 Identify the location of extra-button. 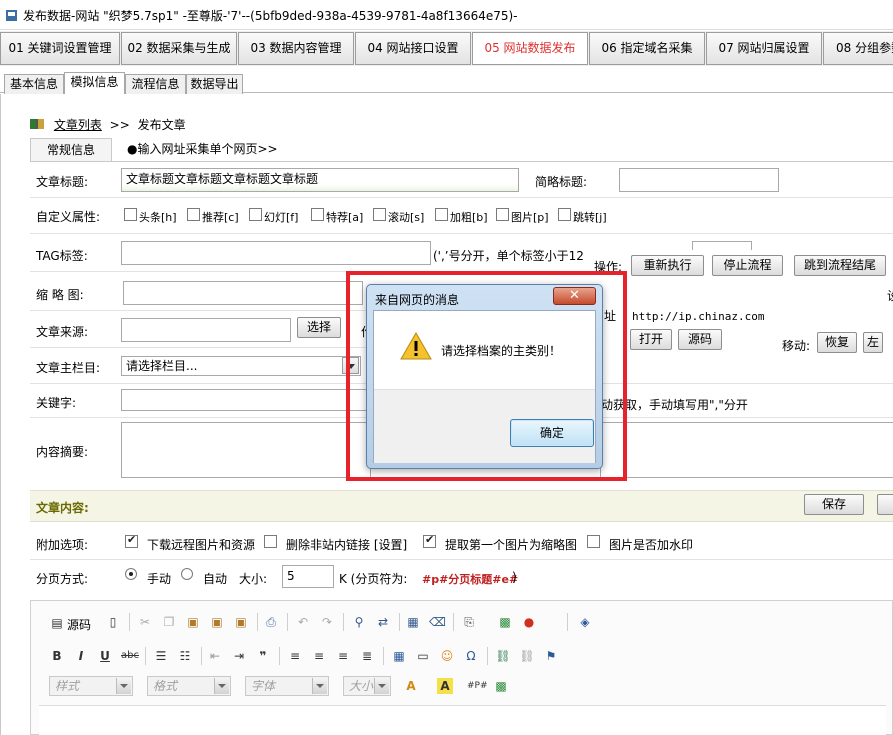
(885, 504).